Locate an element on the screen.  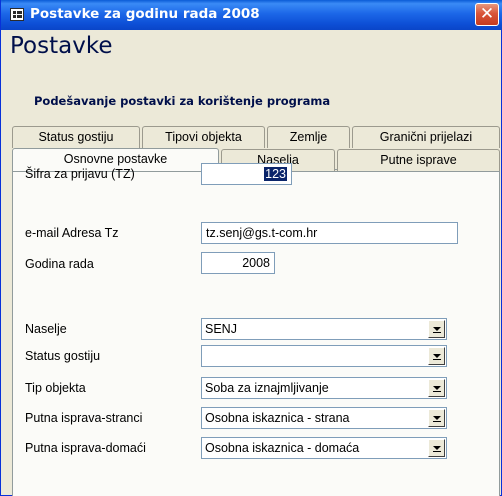
godina-field: 2008 is located at coordinates (238, 263).